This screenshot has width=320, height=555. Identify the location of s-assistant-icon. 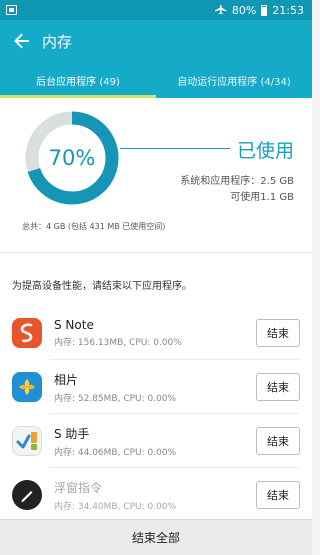
(27, 441).